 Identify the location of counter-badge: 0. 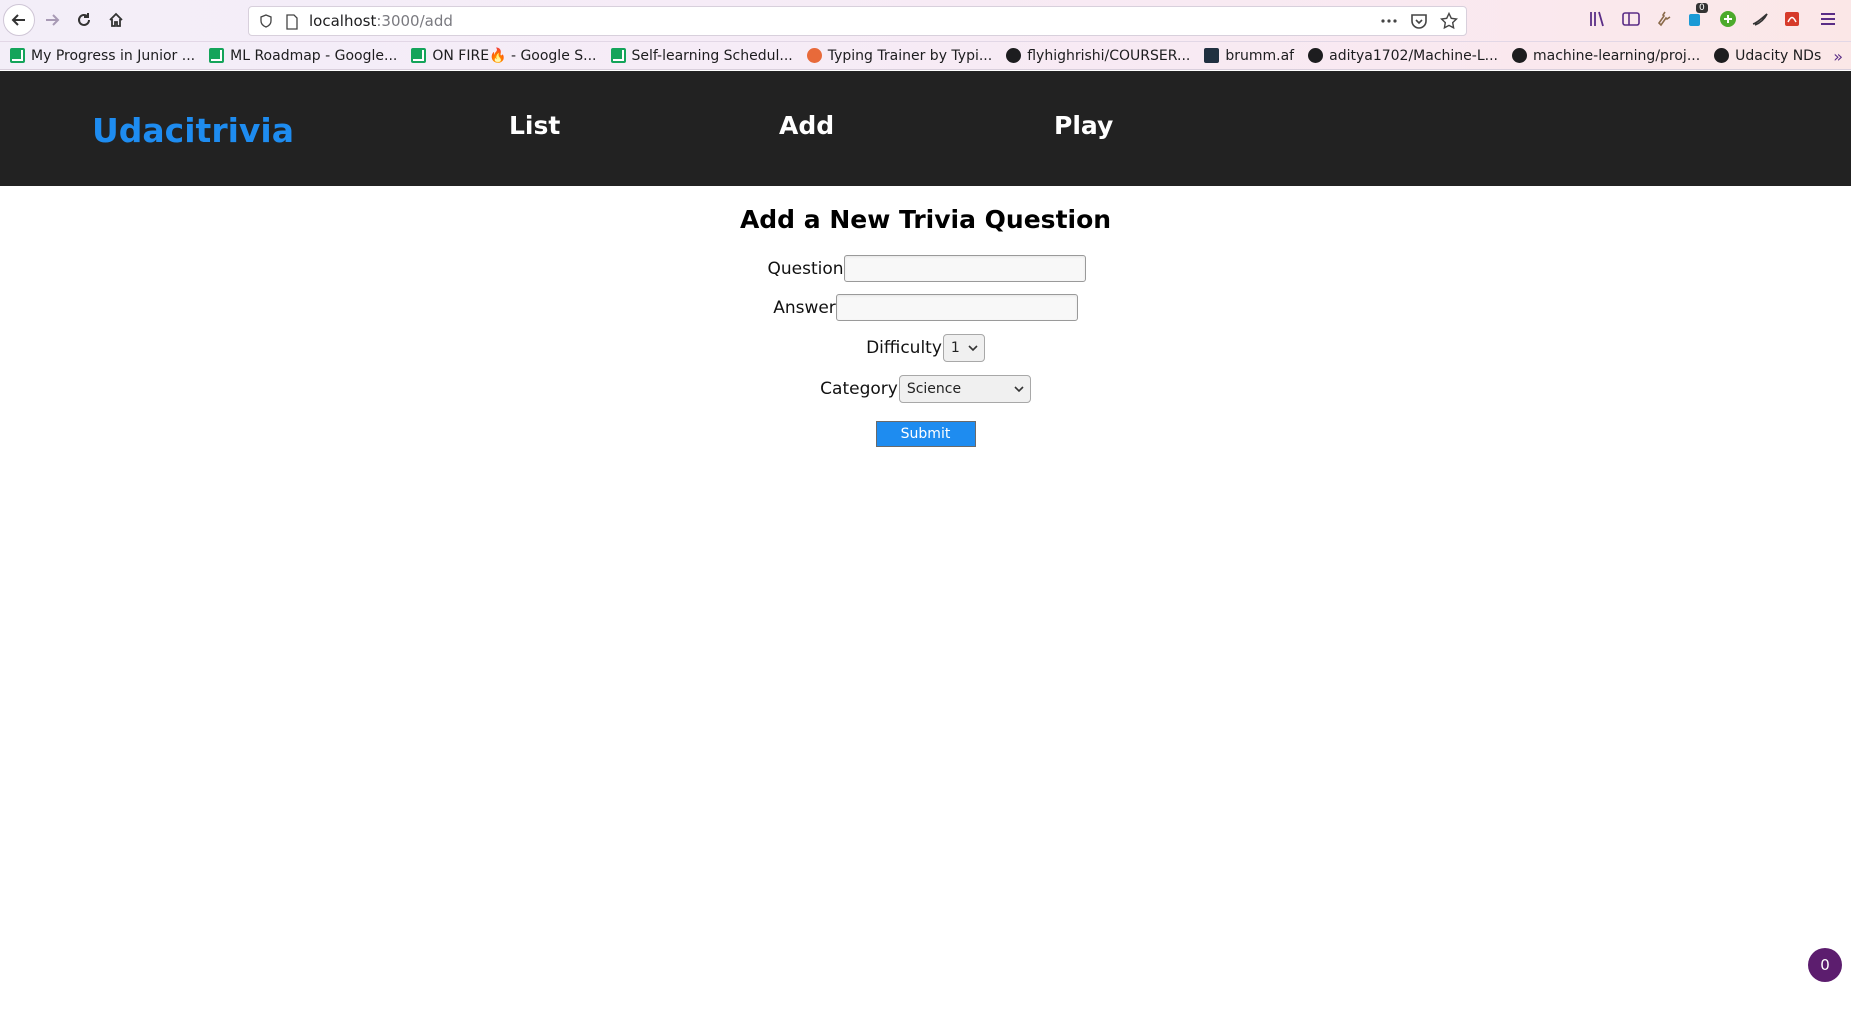
(1825, 965).